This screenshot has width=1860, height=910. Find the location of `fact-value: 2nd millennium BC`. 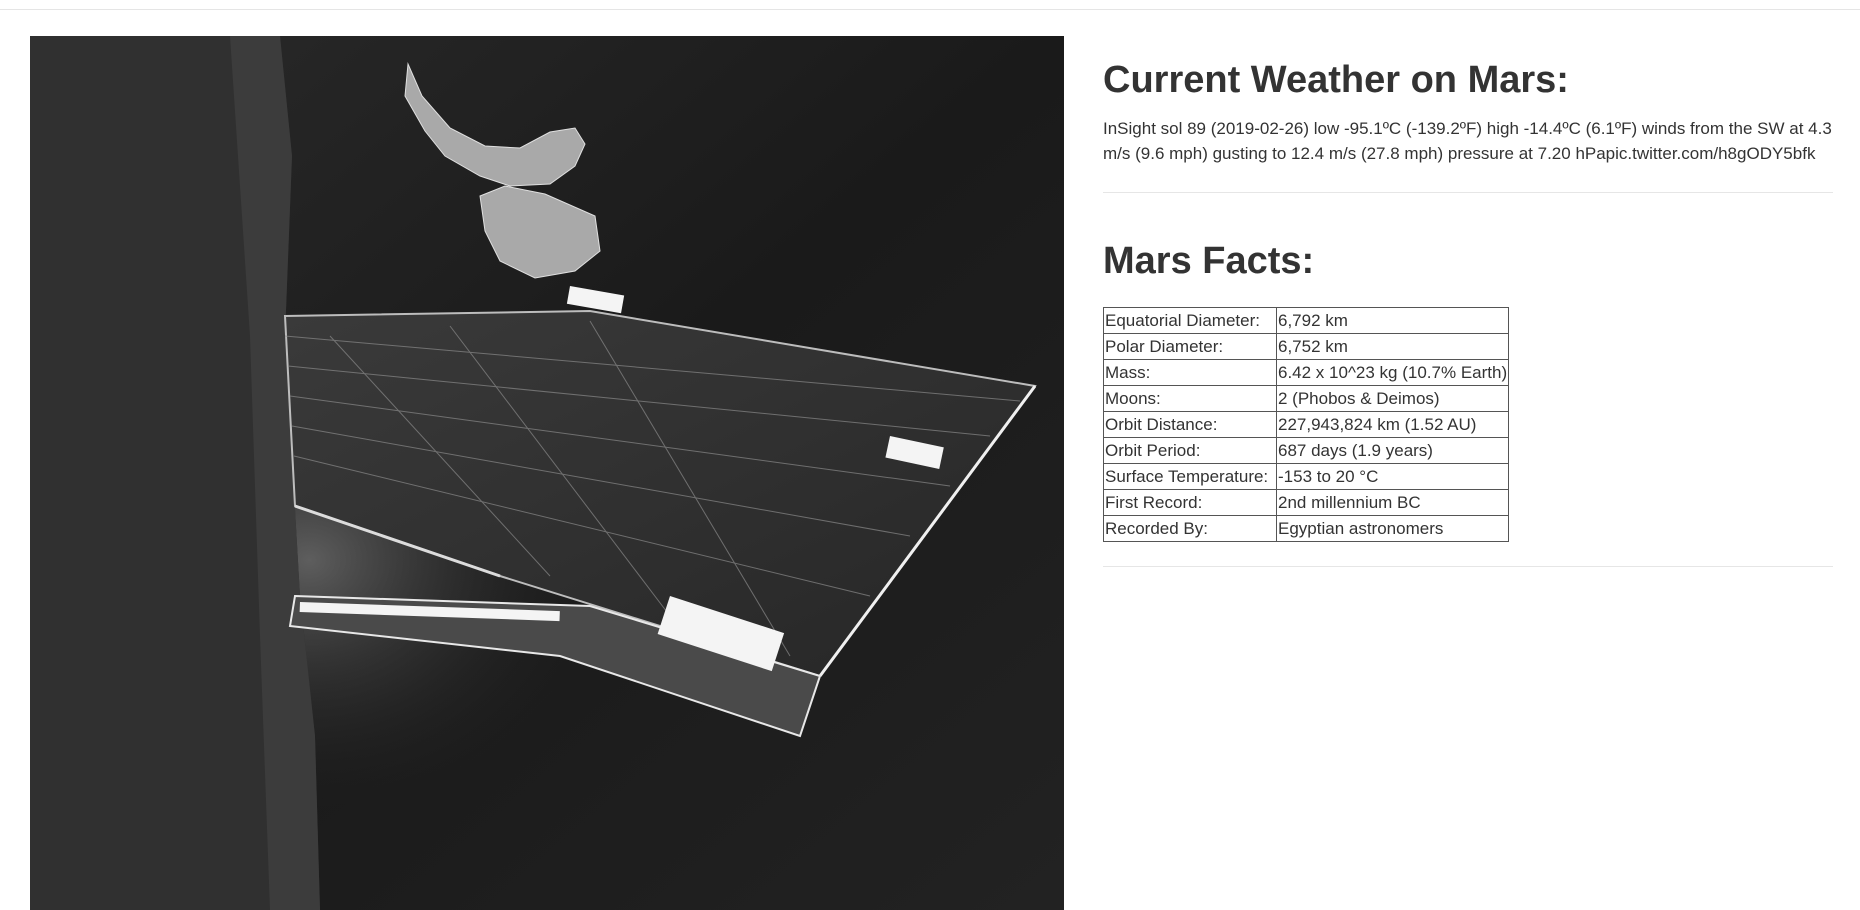

fact-value: 2nd millennium BC is located at coordinates (1392, 502).